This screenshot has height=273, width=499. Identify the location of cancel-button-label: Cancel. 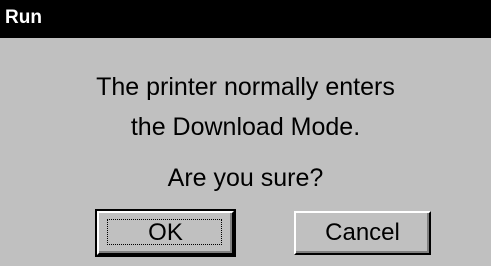
(362, 232).